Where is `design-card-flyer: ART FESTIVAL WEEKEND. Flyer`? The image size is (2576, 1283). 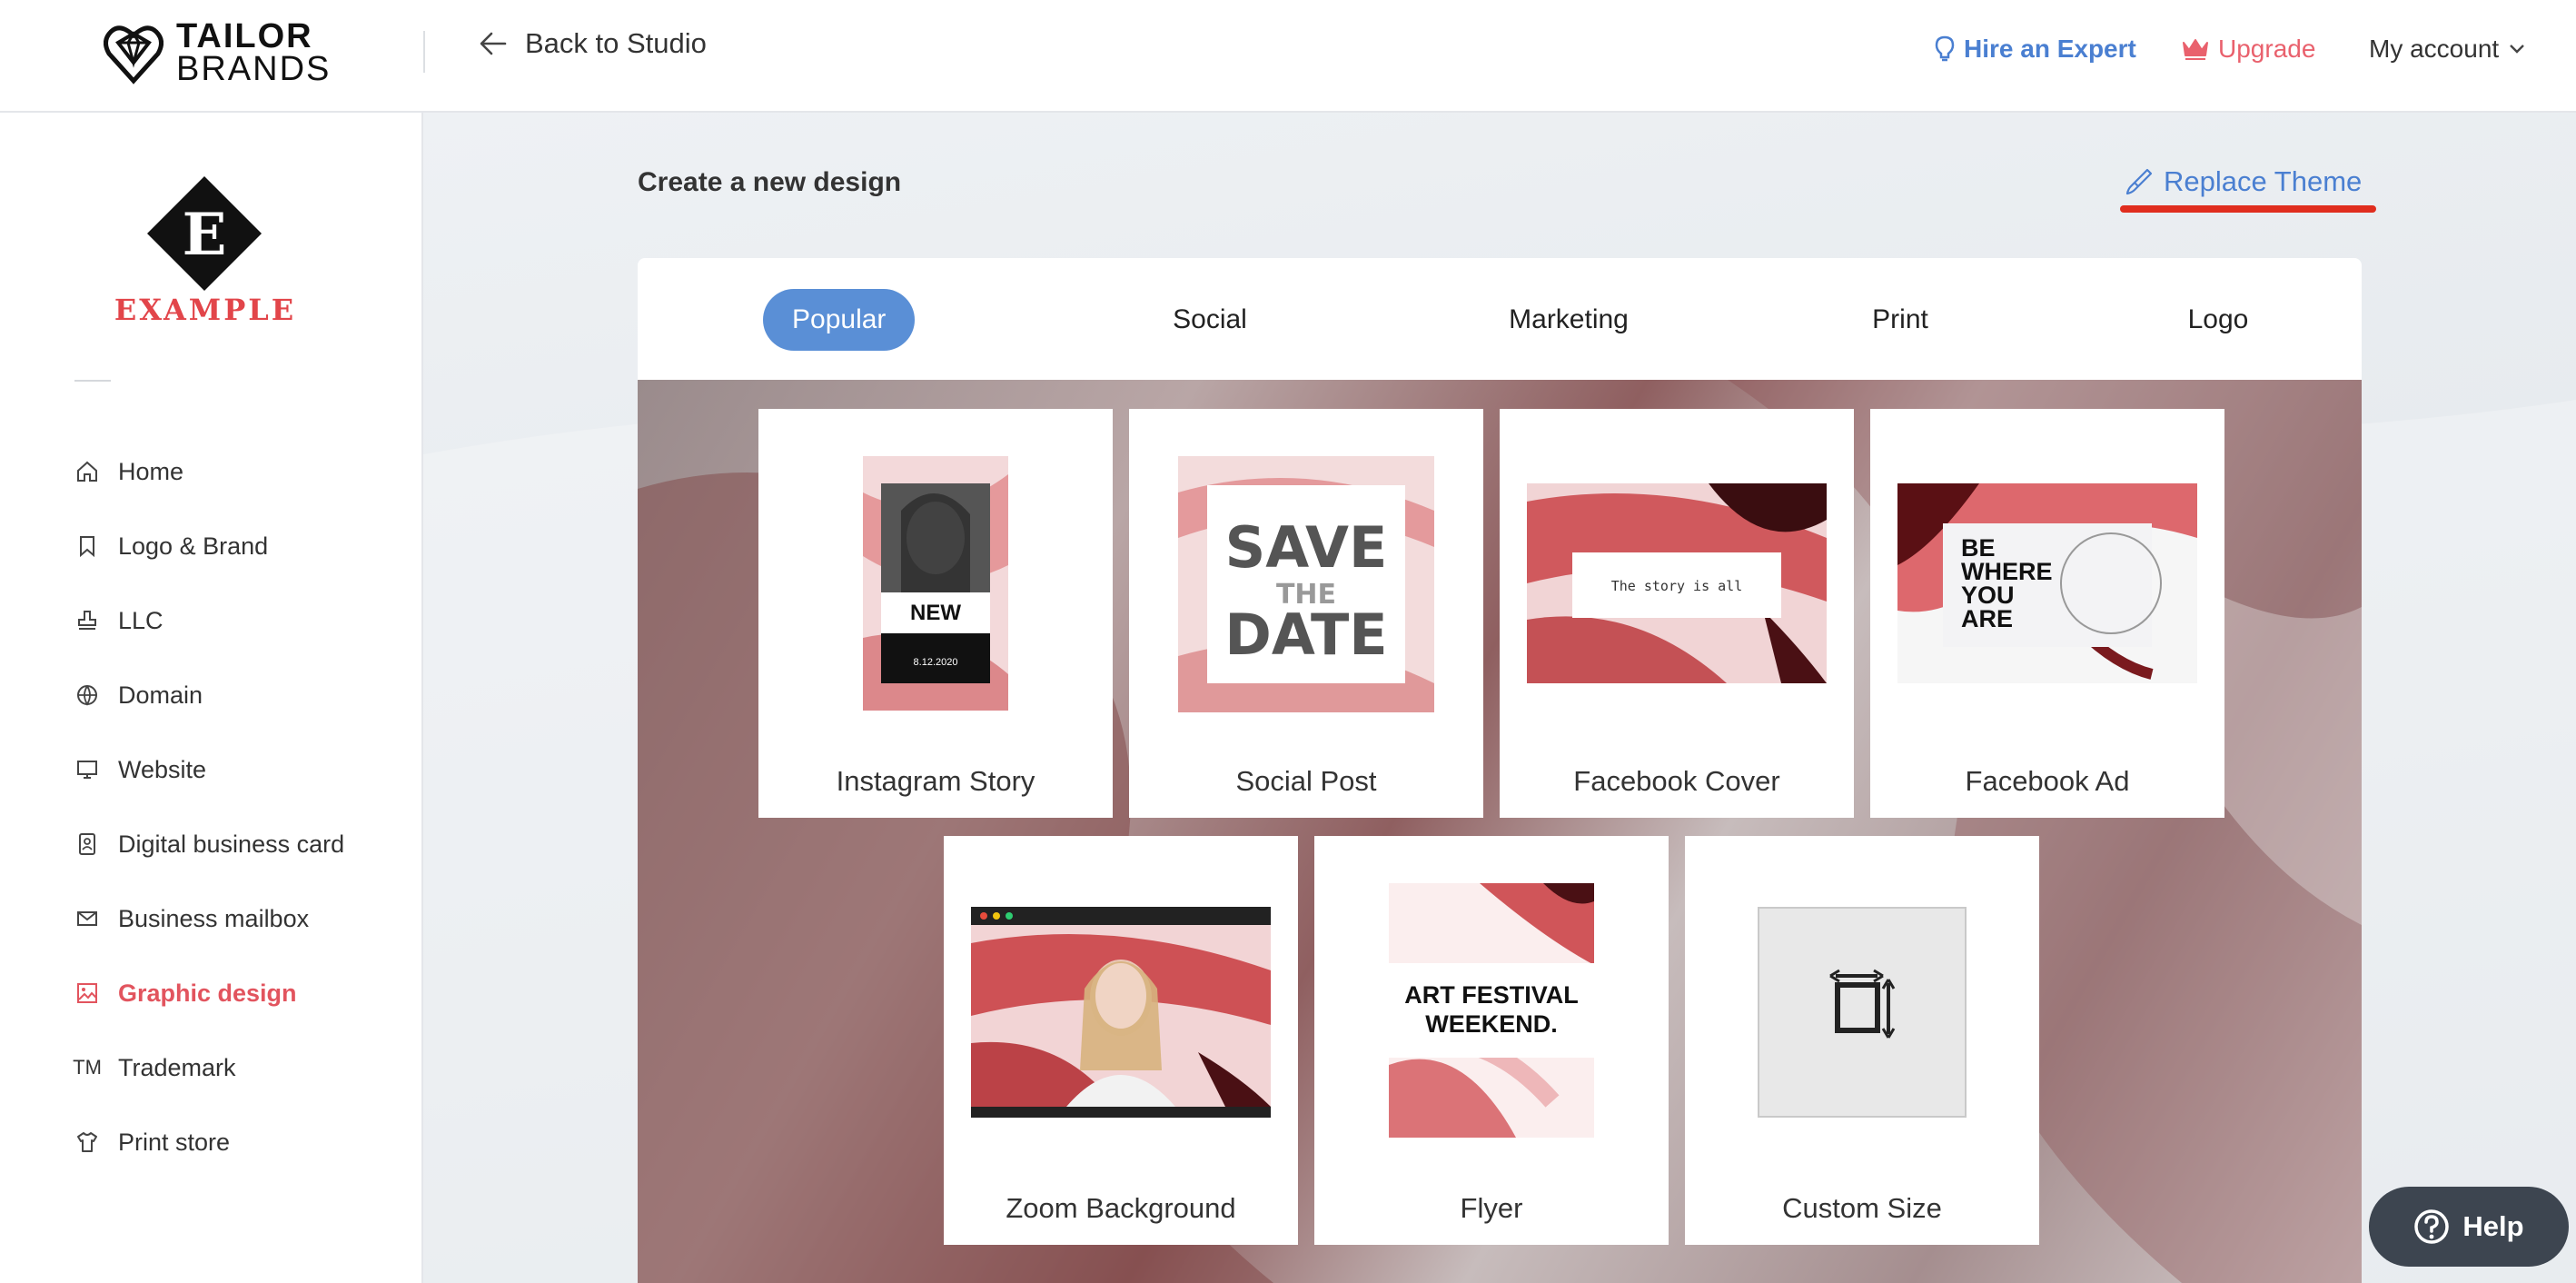
design-card-flyer: ART FESTIVAL WEEKEND. Flyer is located at coordinates (1491, 1040).